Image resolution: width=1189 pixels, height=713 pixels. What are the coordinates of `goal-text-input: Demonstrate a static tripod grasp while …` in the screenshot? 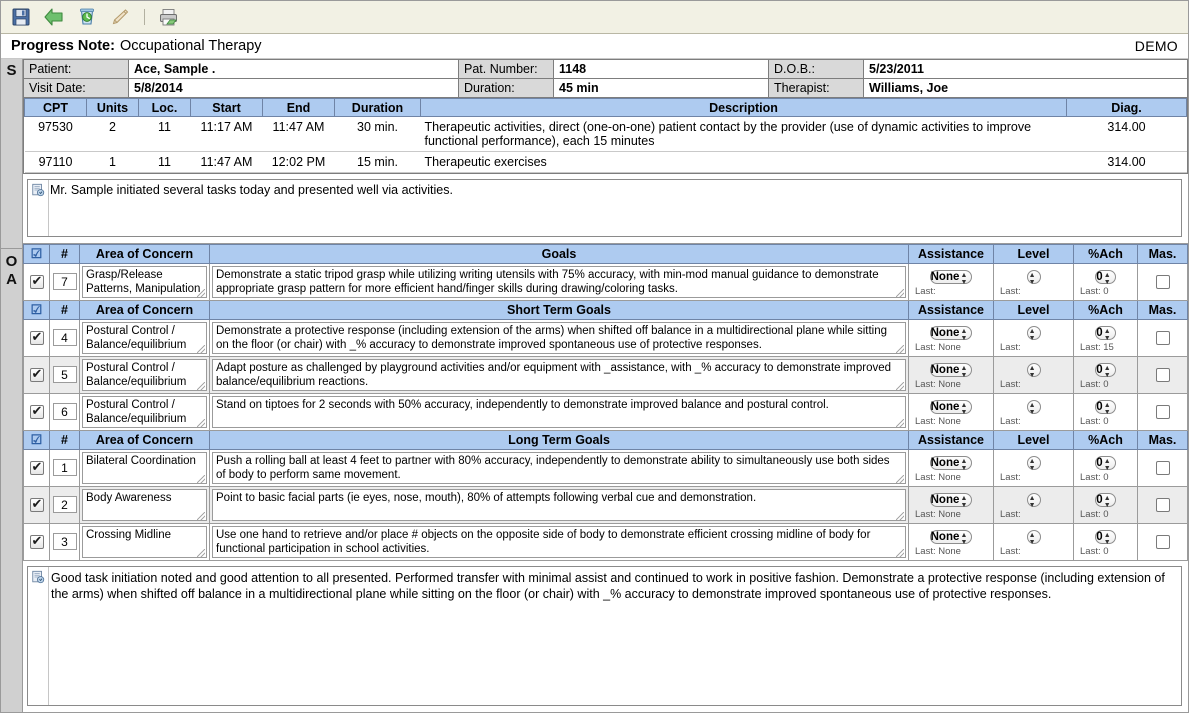 It's located at (559, 282).